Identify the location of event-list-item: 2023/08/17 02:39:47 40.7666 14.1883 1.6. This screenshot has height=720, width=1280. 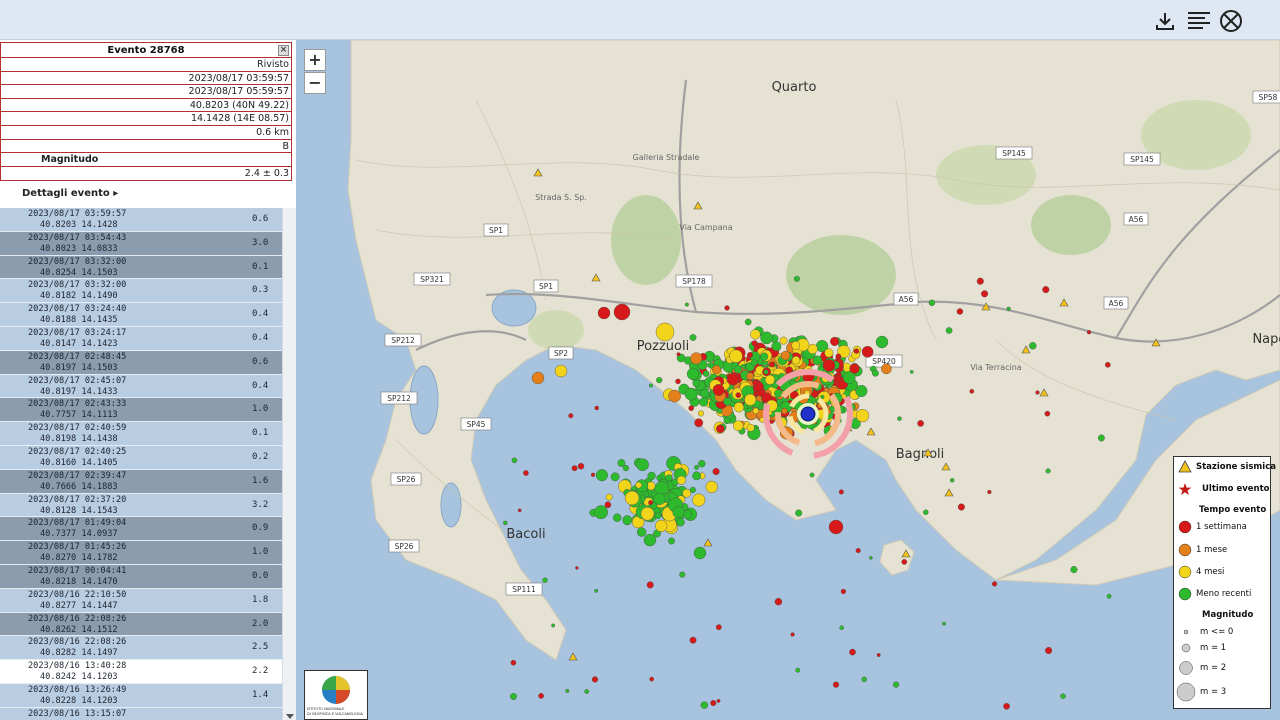
(141, 481).